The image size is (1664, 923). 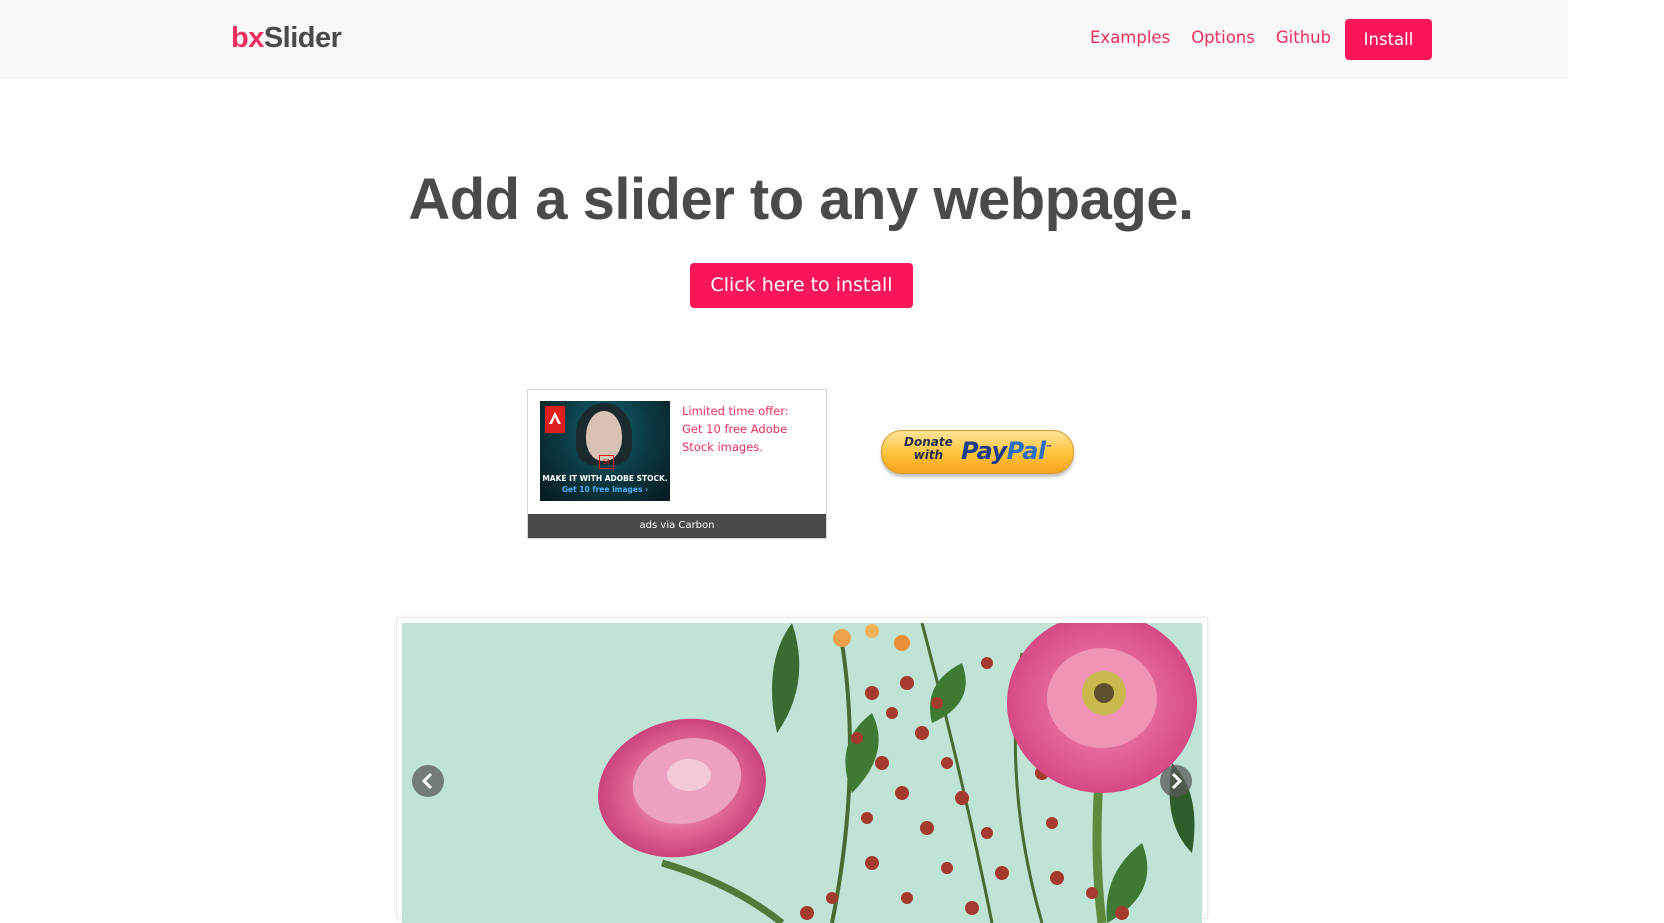 I want to click on nav-options-link: Options, so click(x=1223, y=37).